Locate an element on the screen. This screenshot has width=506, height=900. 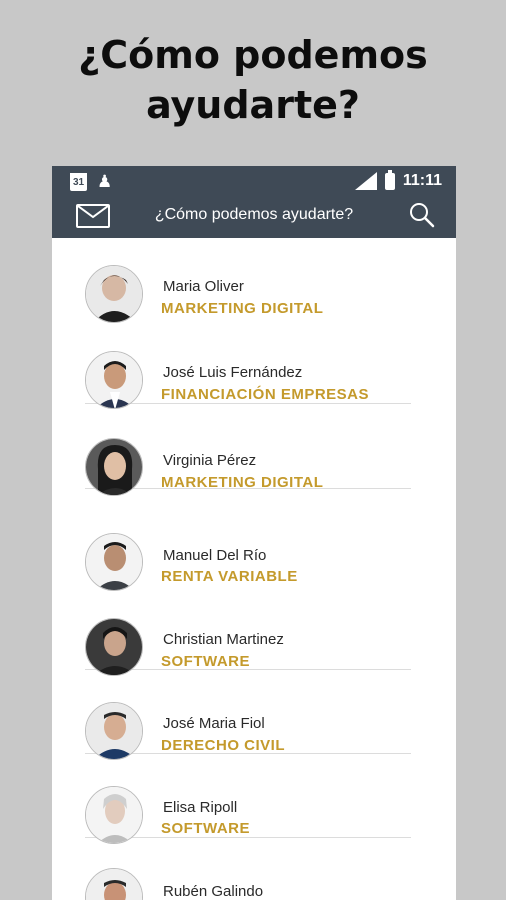
chess-pawn-icon: ♟ is located at coordinates (105, 181).